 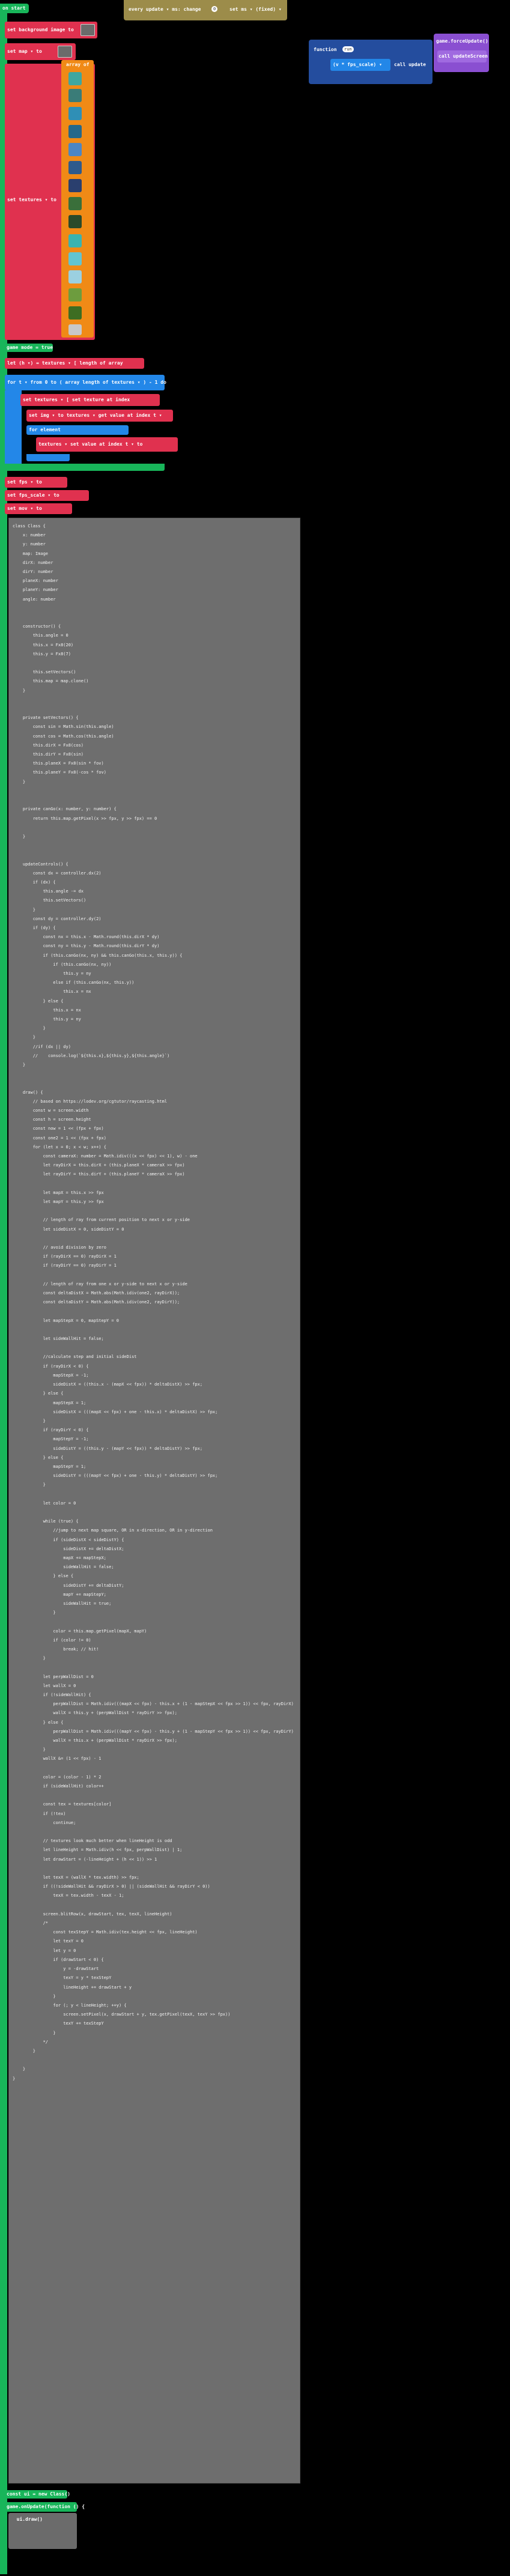 I want to click on set-mov-block: set mov ▾ to, so click(x=39, y=508).